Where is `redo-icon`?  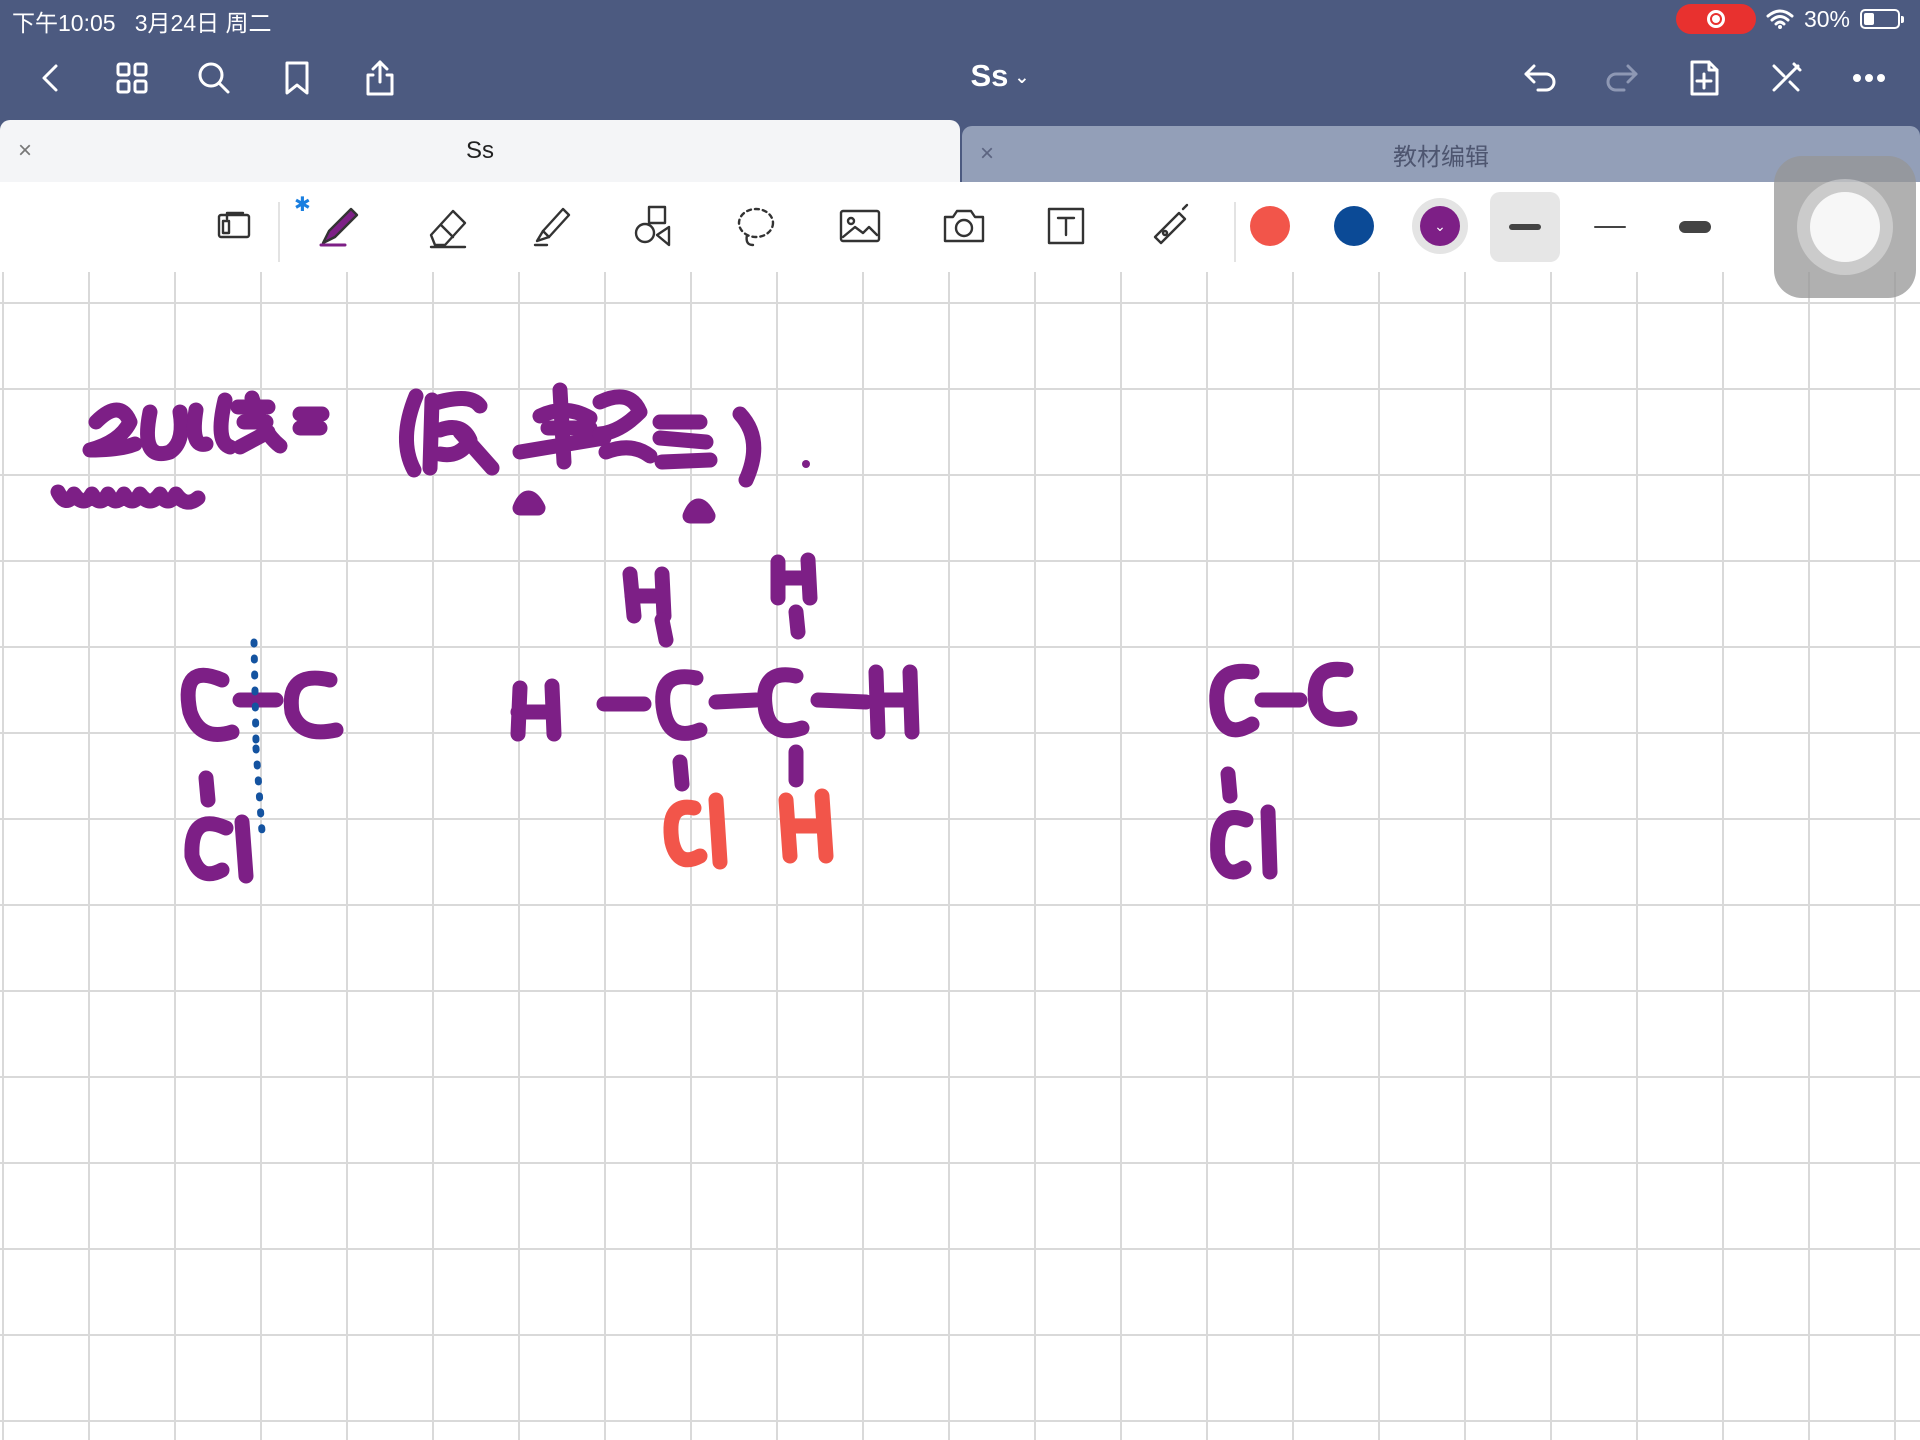
redo-icon is located at coordinates (1622, 78).